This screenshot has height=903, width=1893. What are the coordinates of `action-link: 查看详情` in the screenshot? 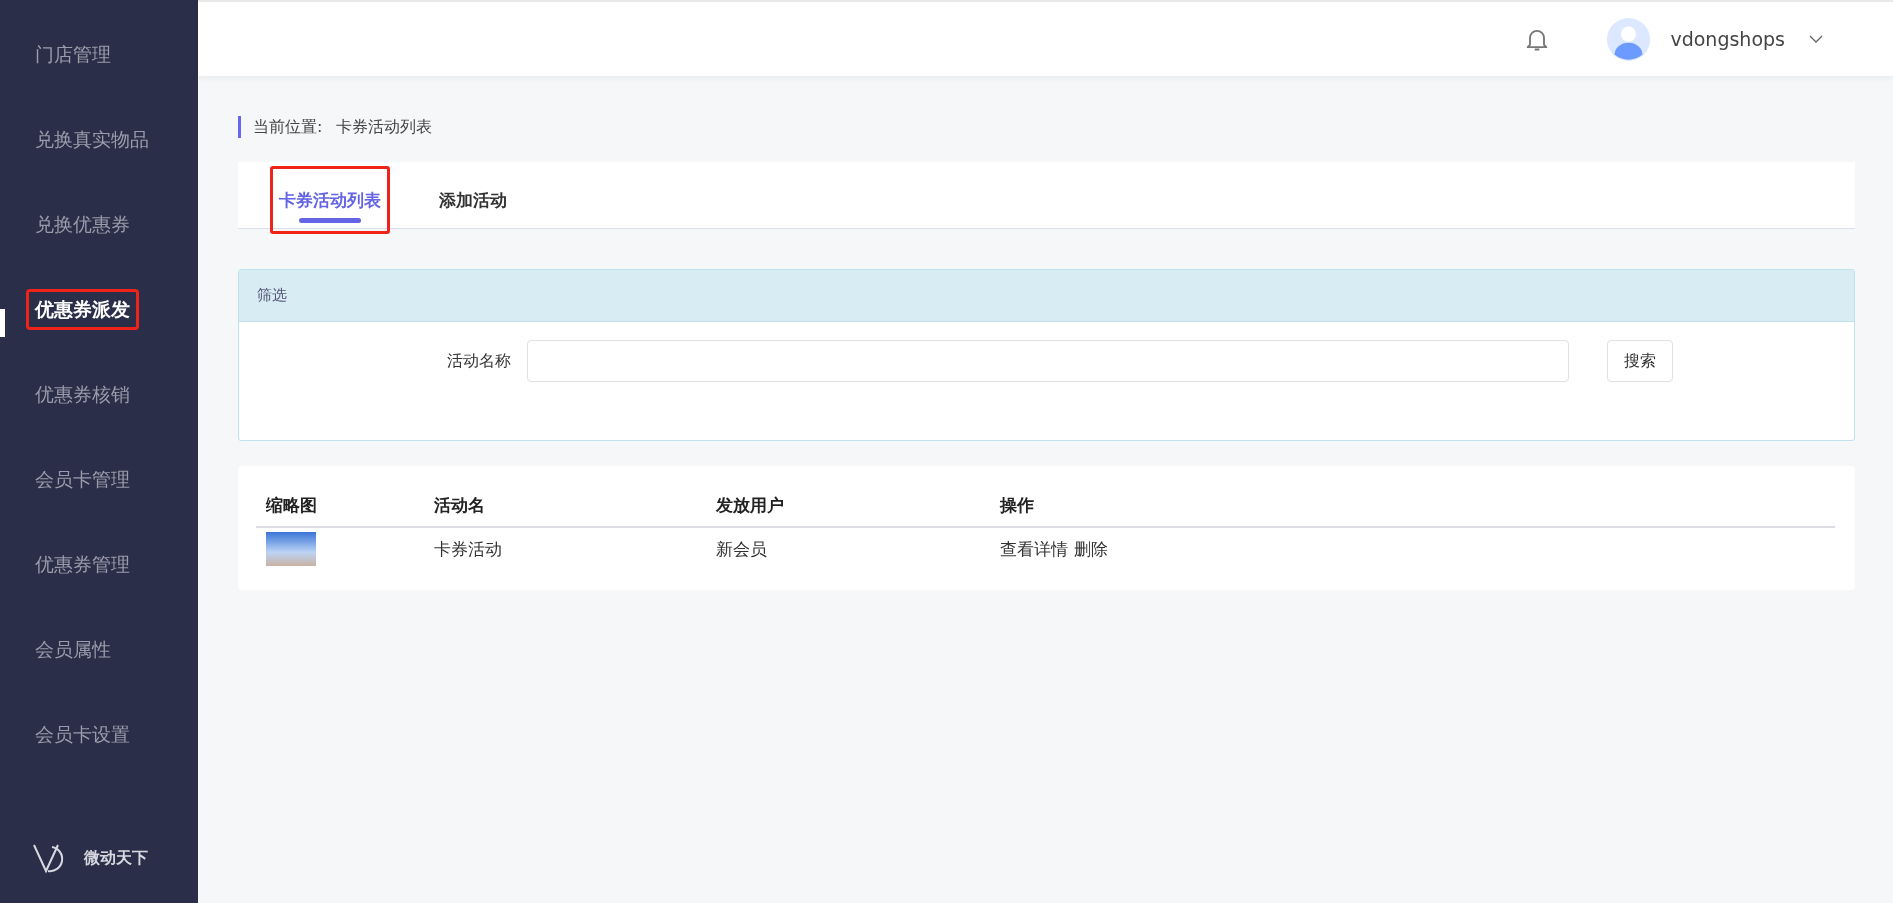 It's located at (1034, 549).